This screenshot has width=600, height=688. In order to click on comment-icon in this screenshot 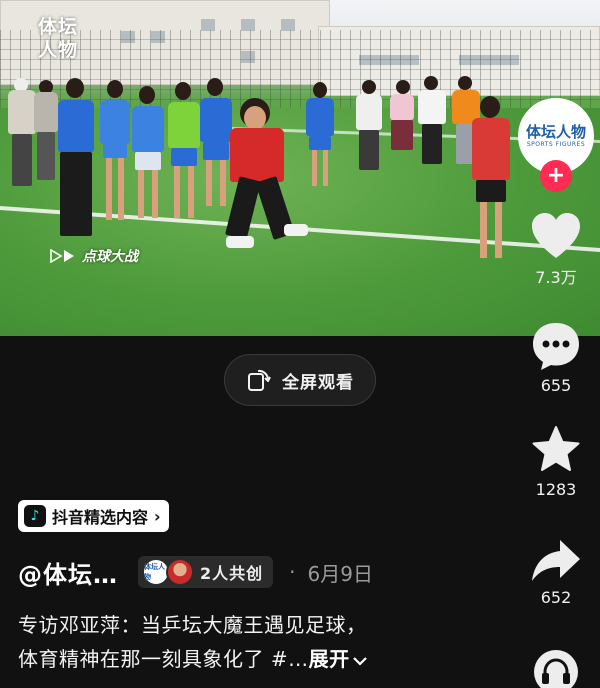, I will do `click(556, 346)`.